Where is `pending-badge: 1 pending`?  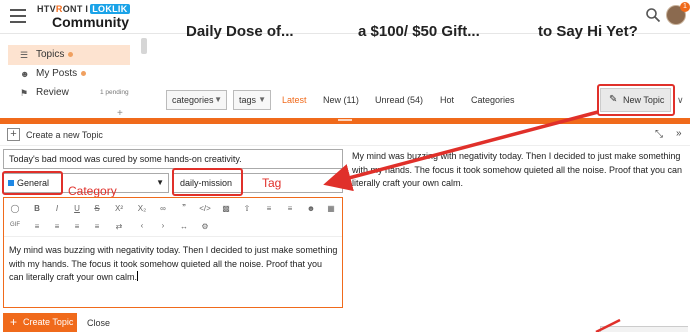 pending-badge: 1 pending is located at coordinates (114, 92).